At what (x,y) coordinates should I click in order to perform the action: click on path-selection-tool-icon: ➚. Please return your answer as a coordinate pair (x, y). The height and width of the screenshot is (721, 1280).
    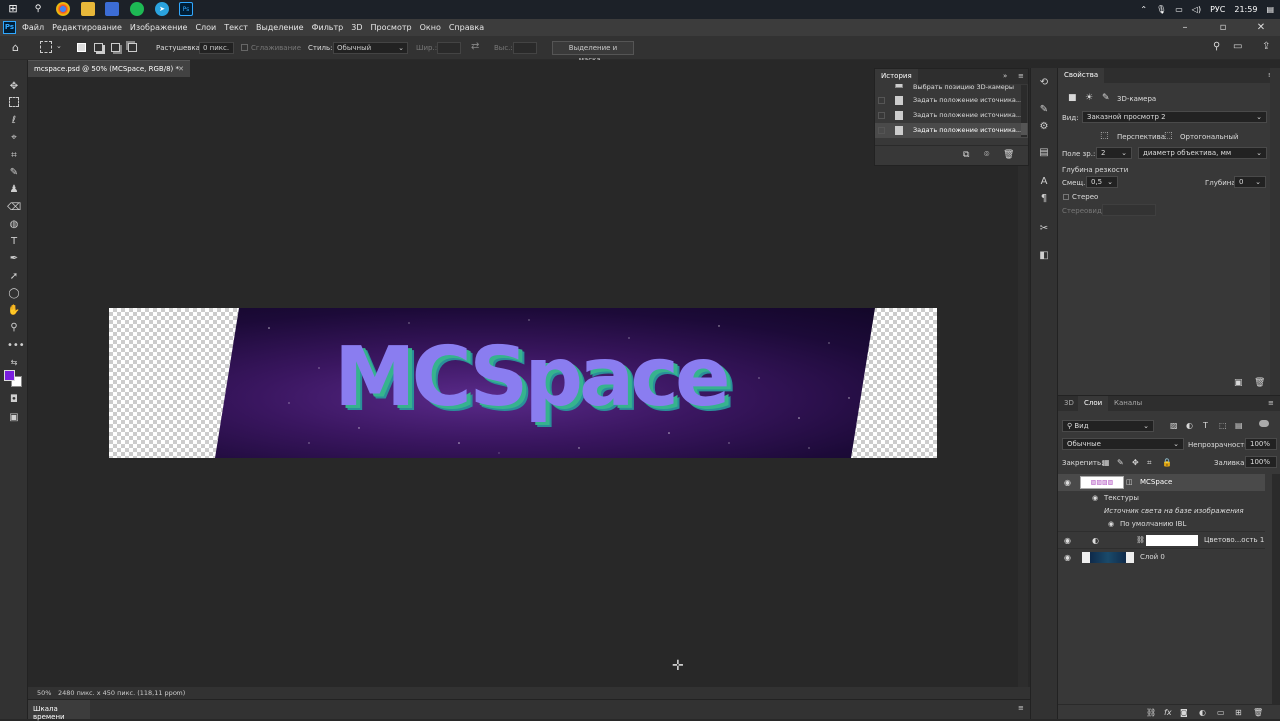
    Looking at the image, I should click on (14, 277).